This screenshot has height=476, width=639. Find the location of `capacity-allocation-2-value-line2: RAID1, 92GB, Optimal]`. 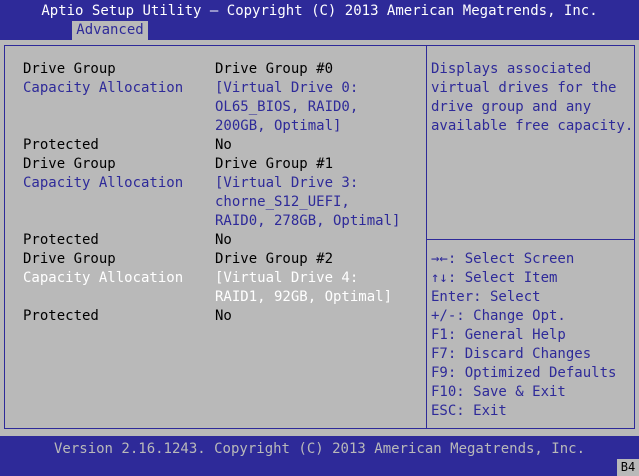

capacity-allocation-2-value-line2: RAID1, 92GB, Optimal] is located at coordinates (304, 297).